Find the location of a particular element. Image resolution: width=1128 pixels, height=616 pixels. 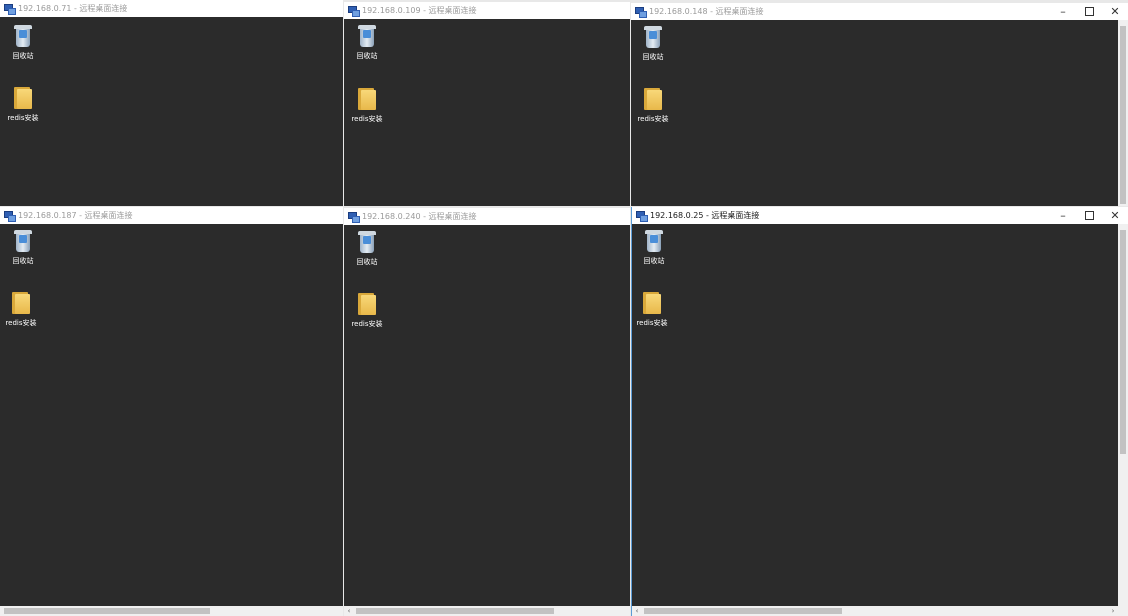

window-titlebar: 192.168.0.240 - 远程桌面连接 is located at coordinates (487, 216).